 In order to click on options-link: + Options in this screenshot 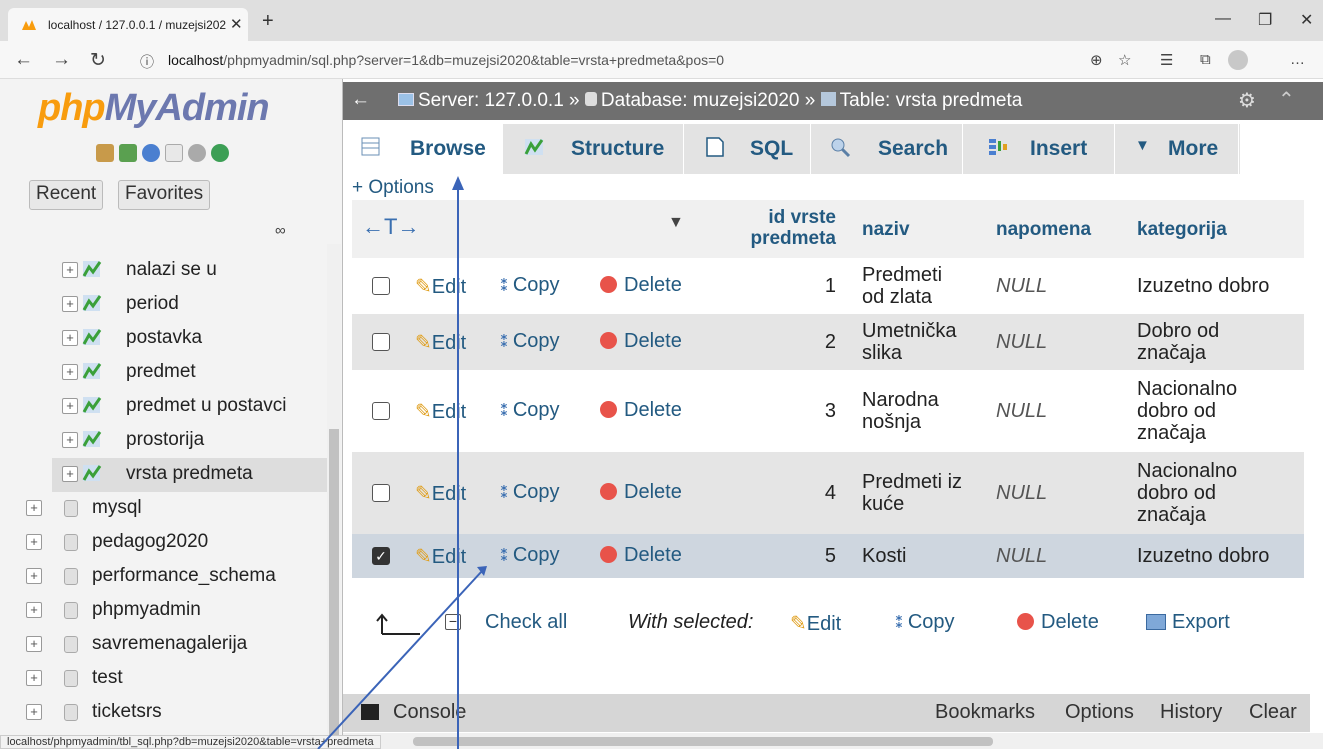, I will do `click(393, 188)`.